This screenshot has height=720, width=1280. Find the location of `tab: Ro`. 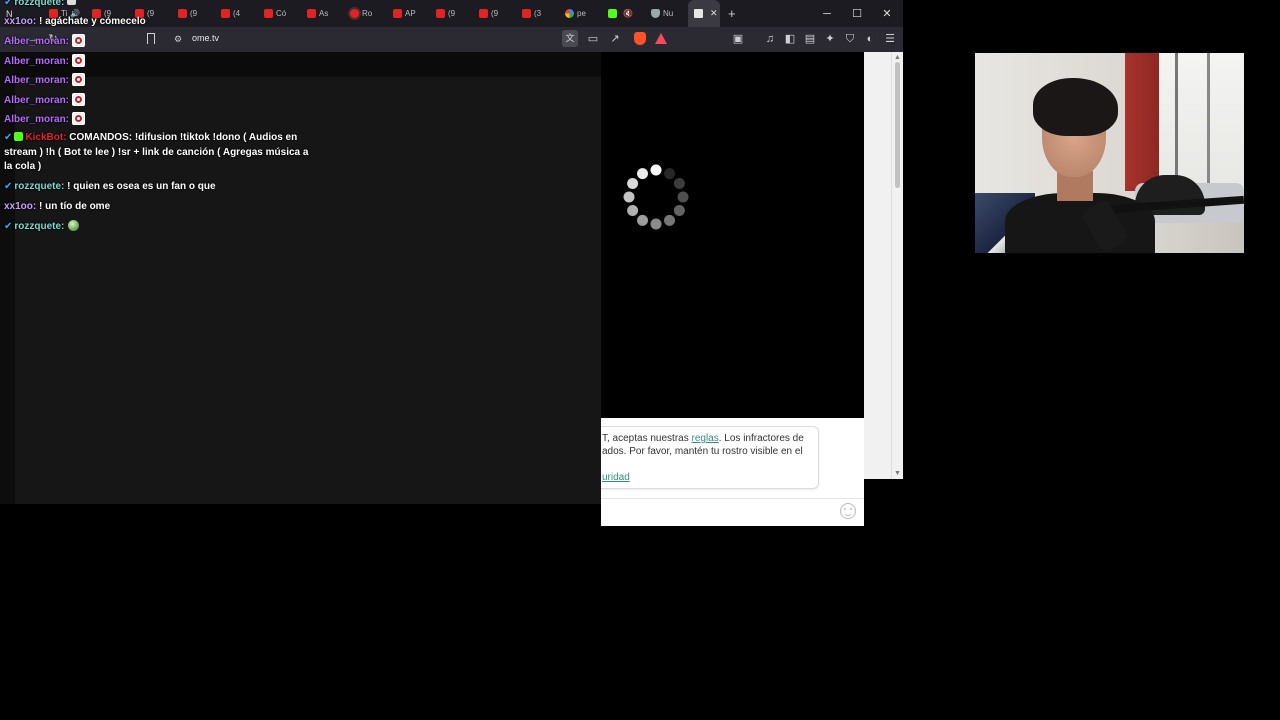

tab: Ro is located at coordinates (365, 13).